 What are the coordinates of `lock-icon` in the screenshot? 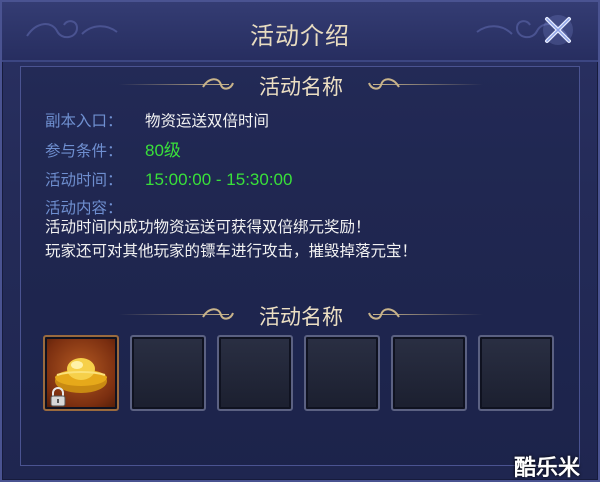 It's located at (58, 397).